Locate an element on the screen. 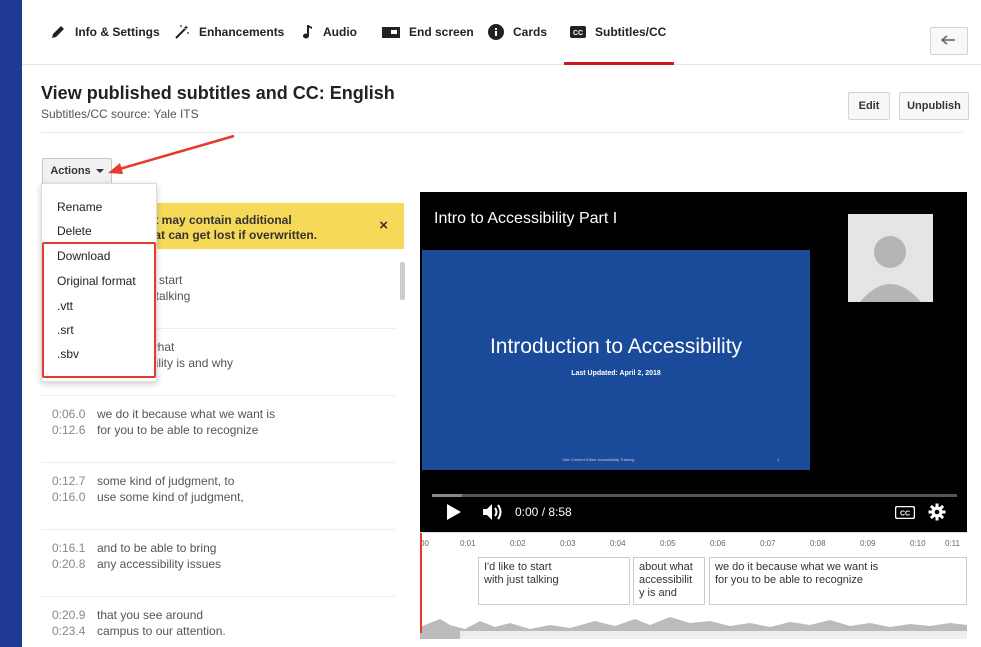  play-icon is located at coordinates (454, 514).